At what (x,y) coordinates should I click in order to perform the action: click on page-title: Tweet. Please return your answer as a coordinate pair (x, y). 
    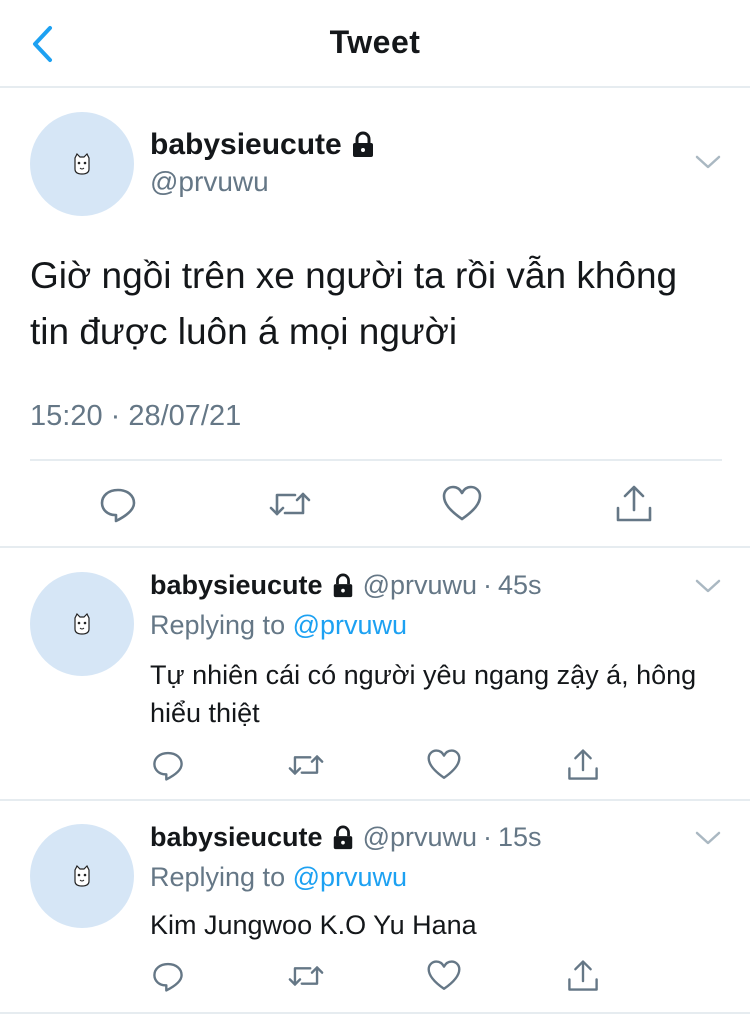
    Looking at the image, I should click on (375, 42).